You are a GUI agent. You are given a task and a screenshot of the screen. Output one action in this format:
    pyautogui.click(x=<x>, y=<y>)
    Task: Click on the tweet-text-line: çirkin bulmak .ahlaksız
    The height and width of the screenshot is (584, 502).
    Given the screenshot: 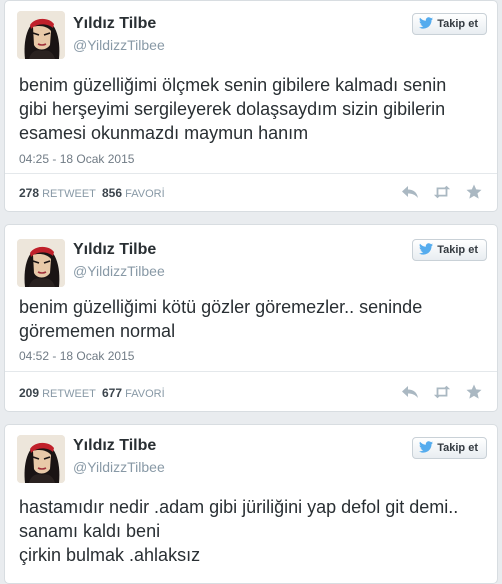 What is the action you would take?
    pyautogui.click(x=110, y=555)
    